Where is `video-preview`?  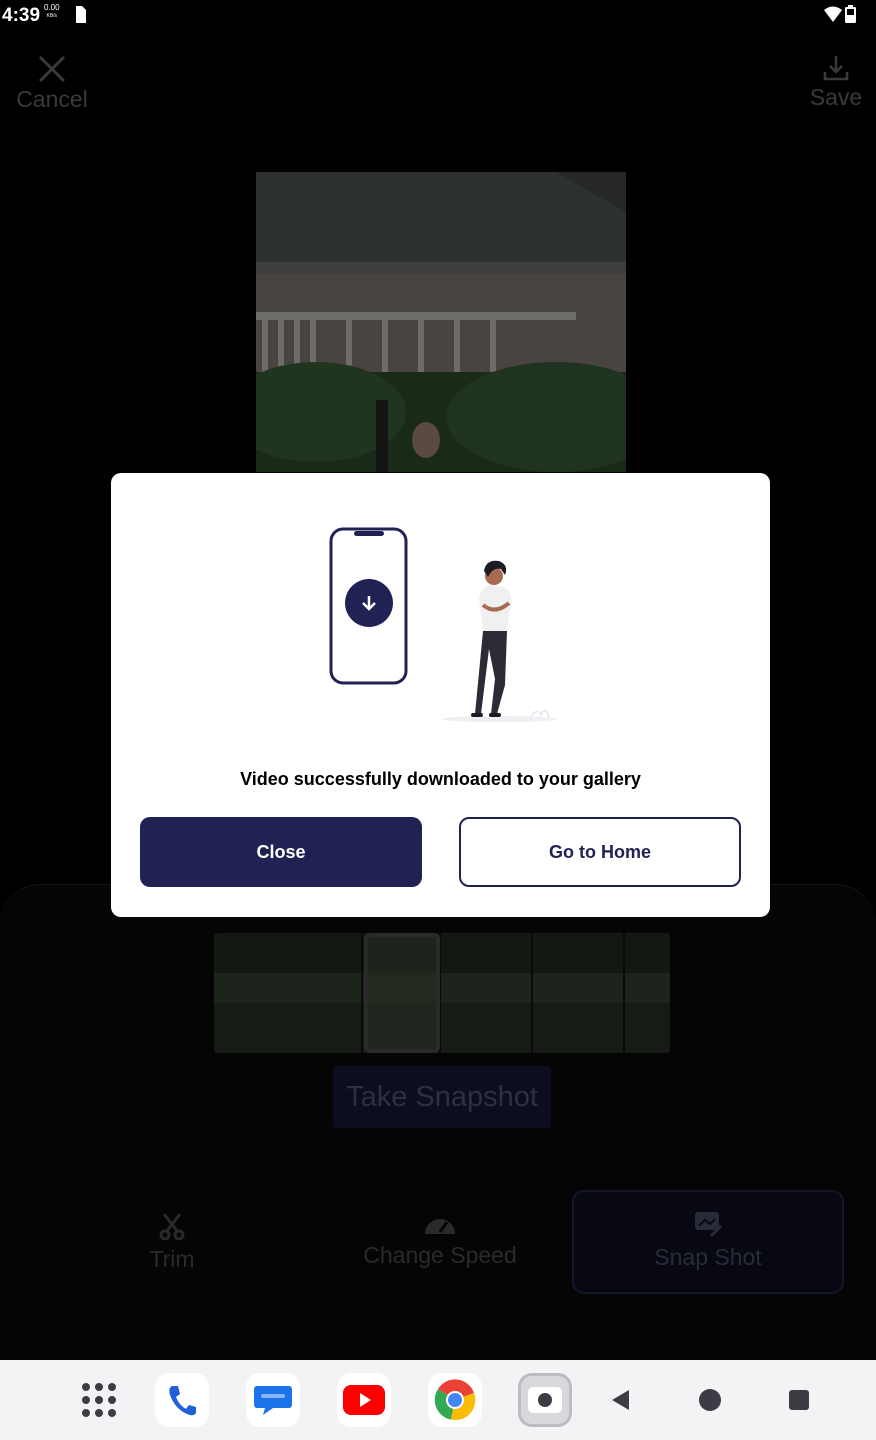 video-preview is located at coordinates (441, 322).